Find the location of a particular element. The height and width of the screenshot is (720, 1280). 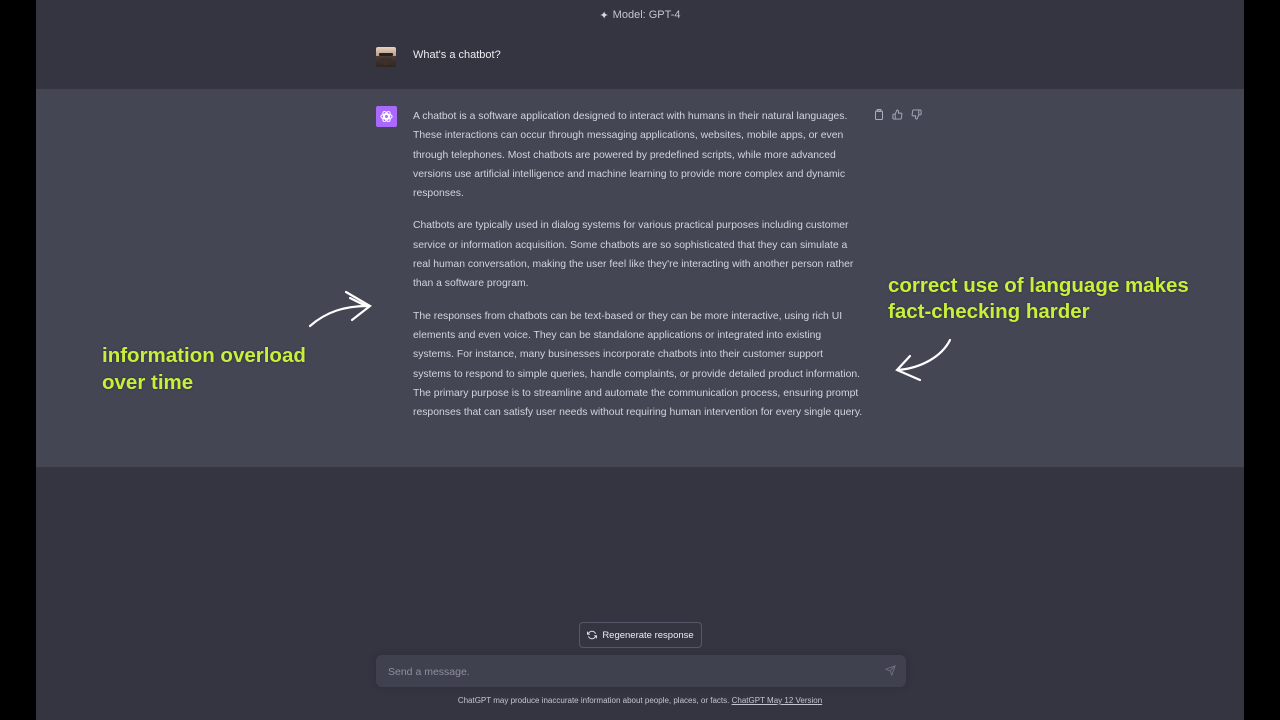

annotation-left-line: information overload is located at coordinates (204, 355).